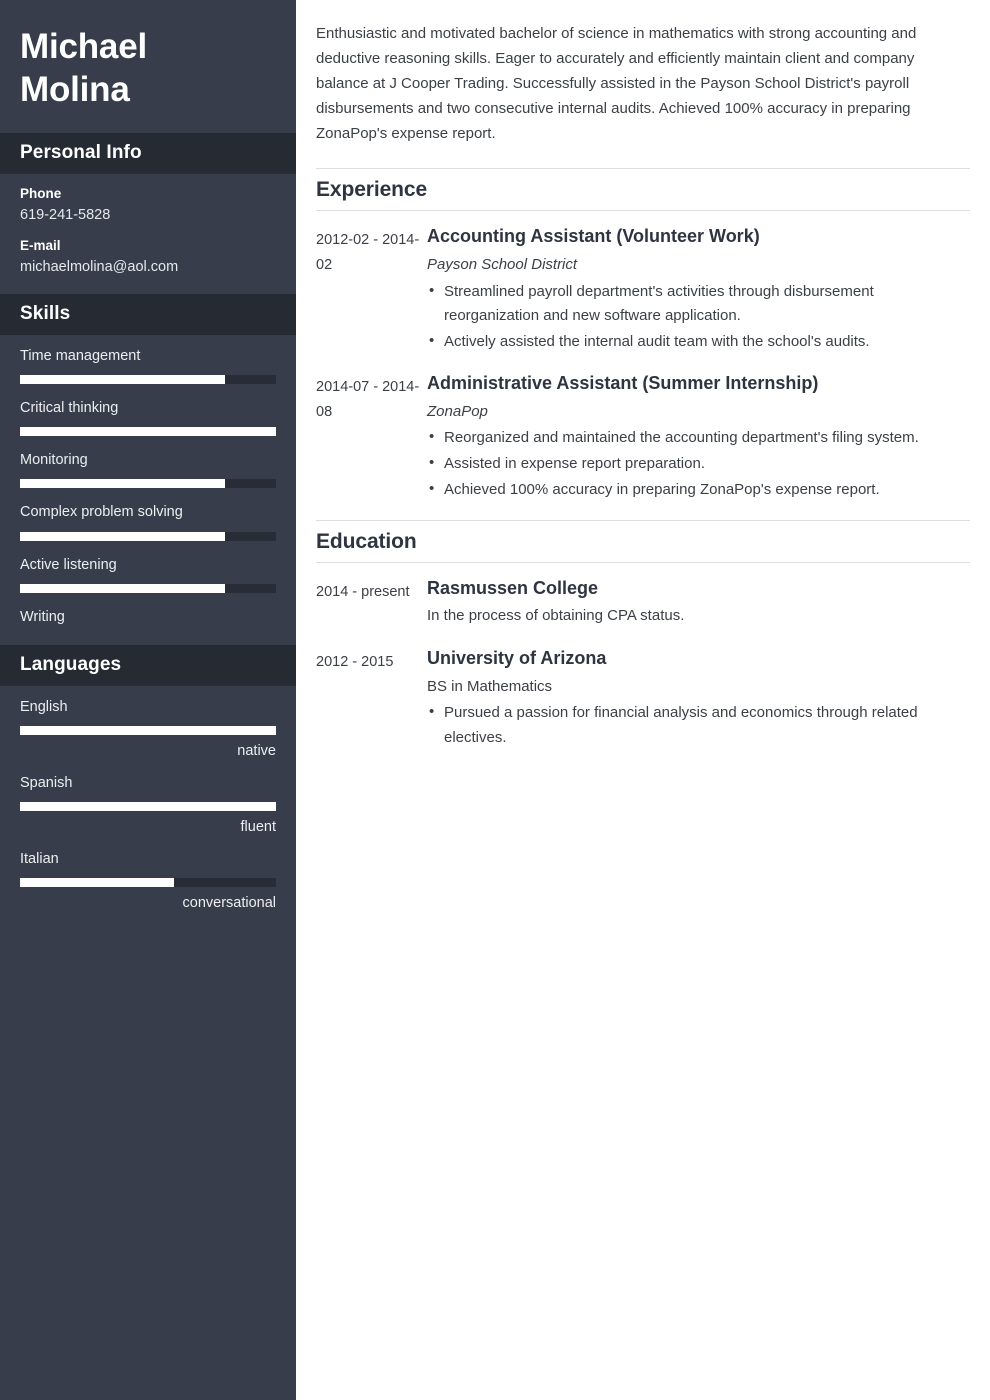  Describe the element at coordinates (517, 658) in the screenshot. I see `education-entry-title: University of Arizona` at that location.